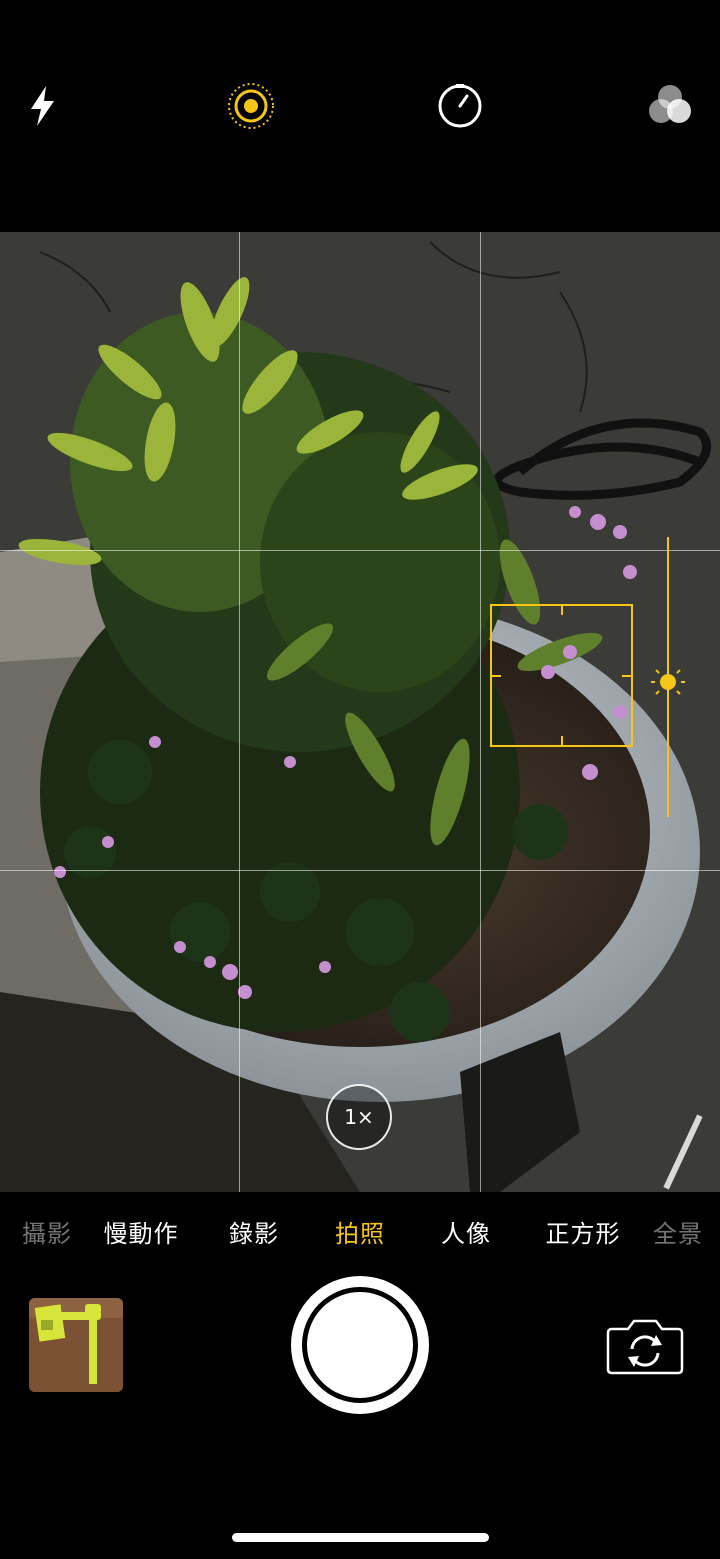 This screenshot has width=720, height=1559. What do you see at coordinates (670, 106) in the screenshot?
I see `filters-icon` at bounding box center [670, 106].